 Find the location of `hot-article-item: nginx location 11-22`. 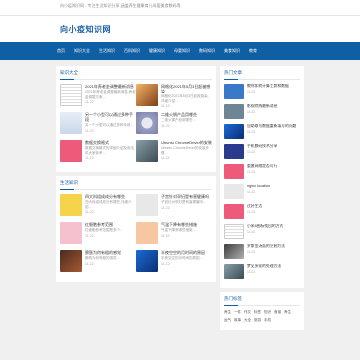

hot-article-item: nginx location 11-22 is located at coordinates (262, 192).